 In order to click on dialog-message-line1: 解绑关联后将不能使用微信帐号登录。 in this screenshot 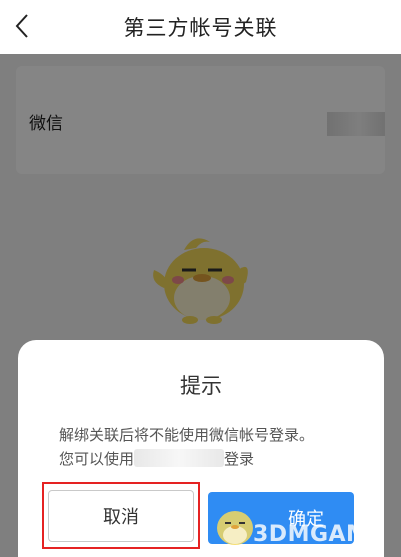, I will do `click(187, 435)`.